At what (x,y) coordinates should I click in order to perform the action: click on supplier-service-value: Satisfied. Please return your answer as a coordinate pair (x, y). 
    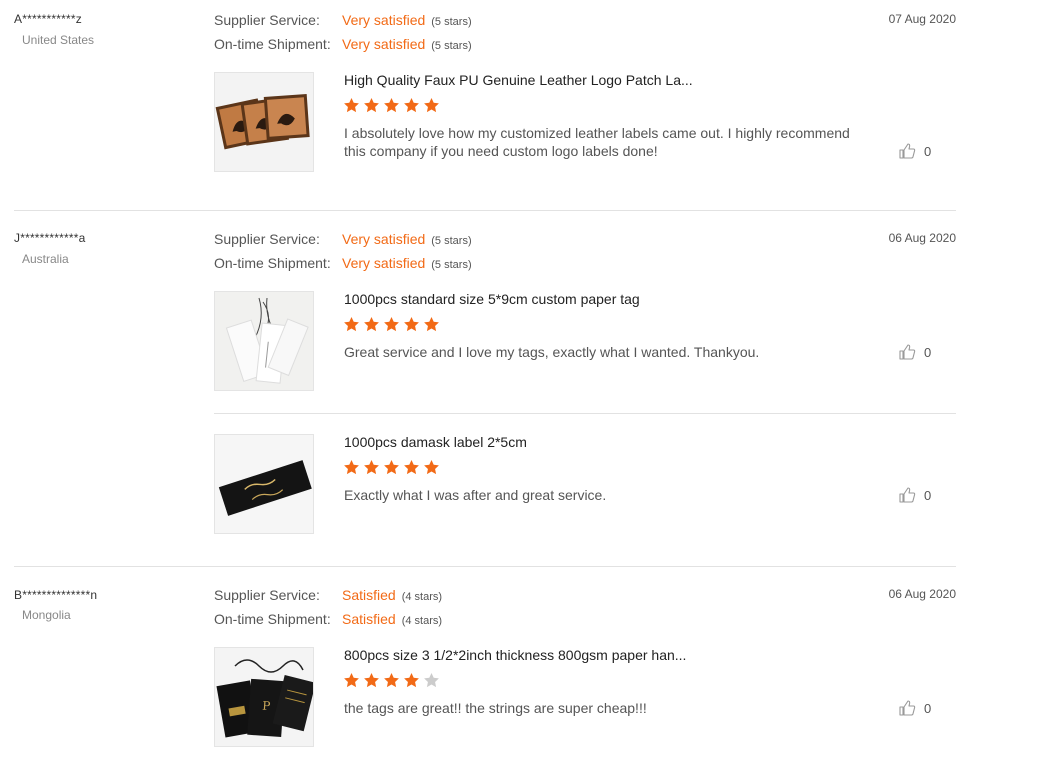
    Looking at the image, I should click on (369, 595).